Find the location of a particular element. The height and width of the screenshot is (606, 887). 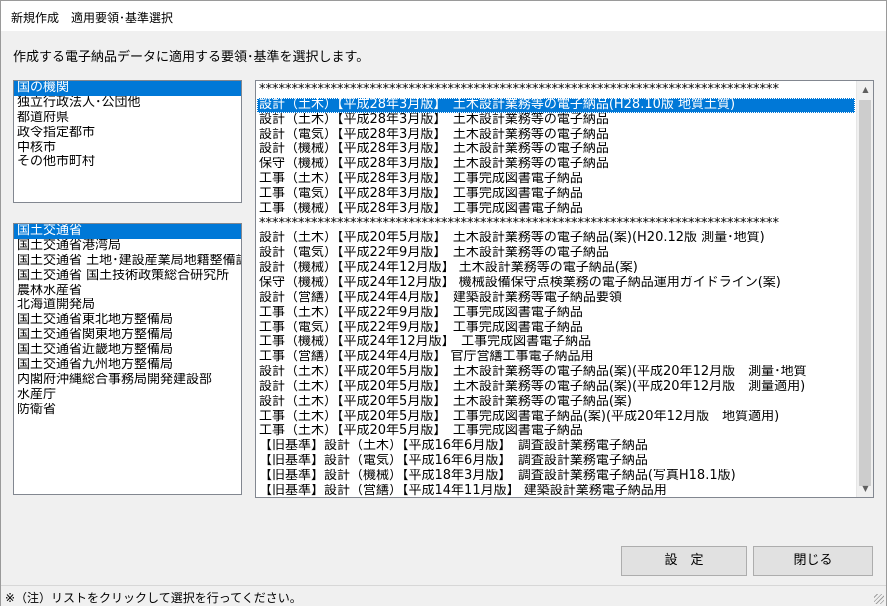

standards-scrollbar: ▲ ▼ is located at coordinates (864, 289).